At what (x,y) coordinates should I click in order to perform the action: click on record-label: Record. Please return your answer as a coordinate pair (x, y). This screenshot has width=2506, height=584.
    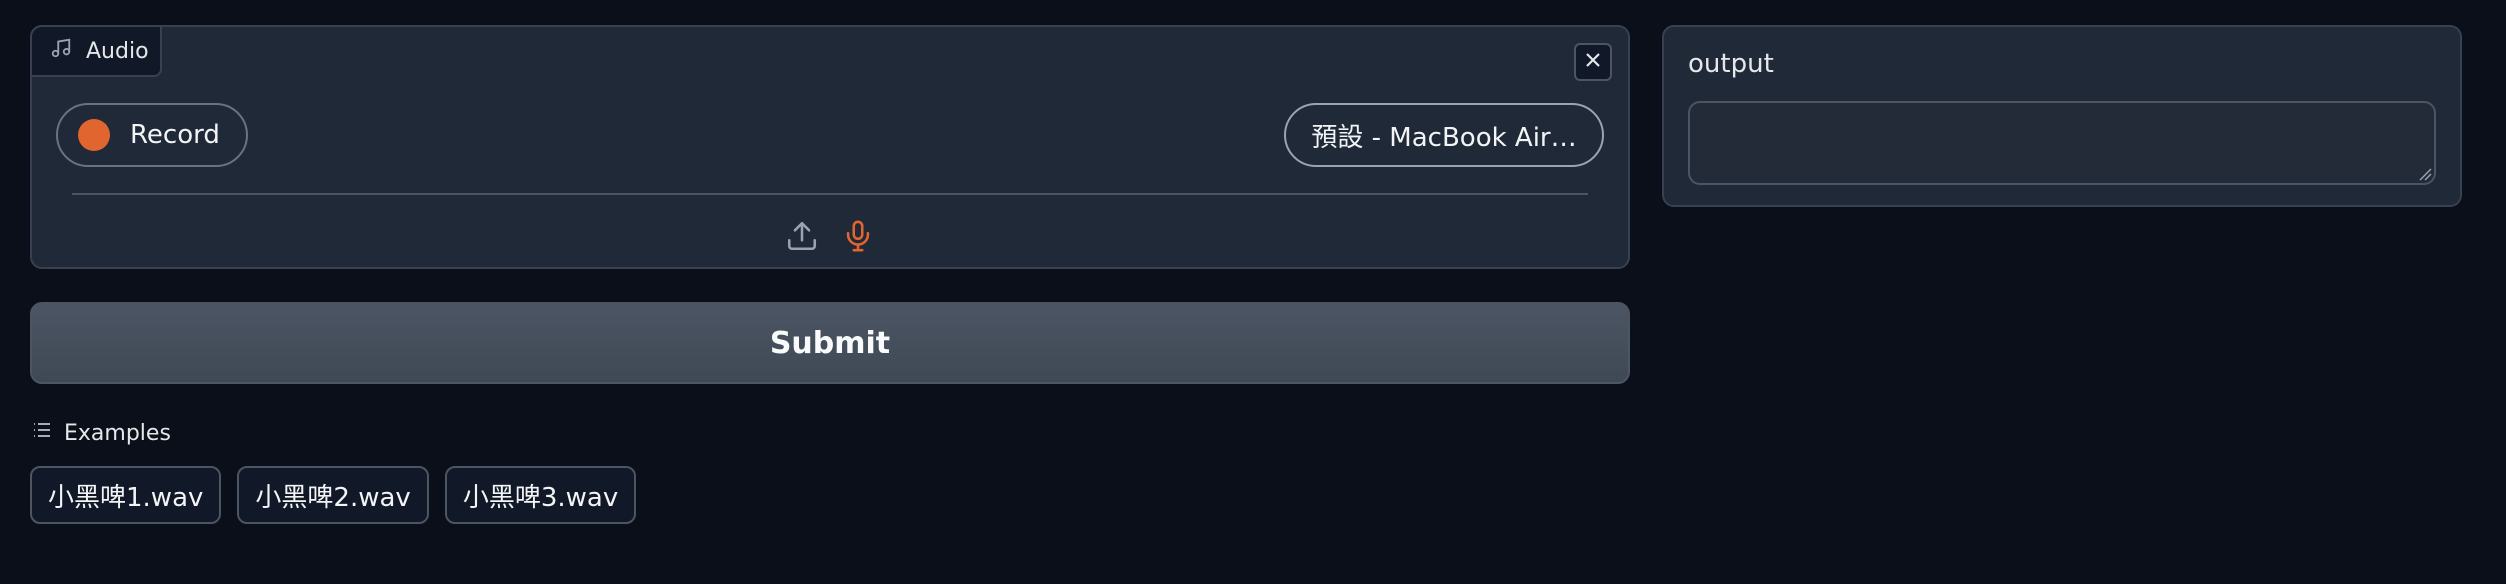
    Looking at the image, I should click on (175, 135).